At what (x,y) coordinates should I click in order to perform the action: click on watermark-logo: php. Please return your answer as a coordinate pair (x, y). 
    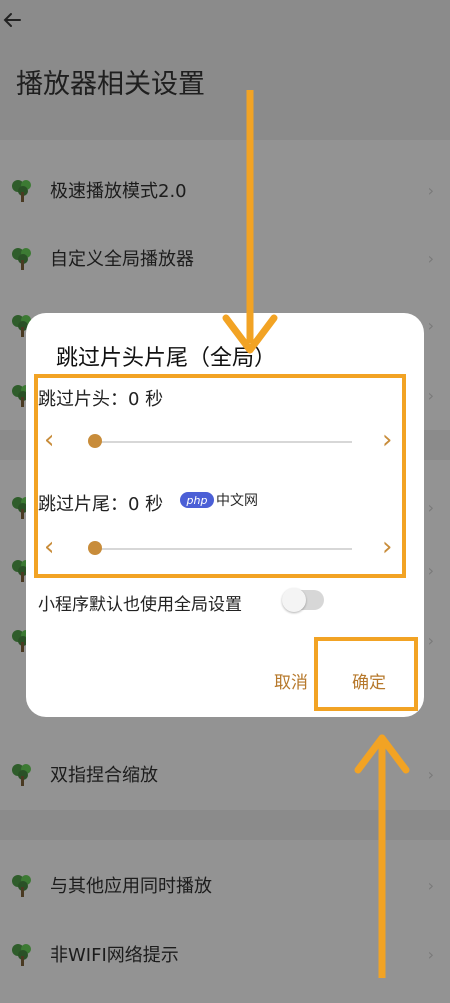
    Looking at the image, I should click on (197, 500).